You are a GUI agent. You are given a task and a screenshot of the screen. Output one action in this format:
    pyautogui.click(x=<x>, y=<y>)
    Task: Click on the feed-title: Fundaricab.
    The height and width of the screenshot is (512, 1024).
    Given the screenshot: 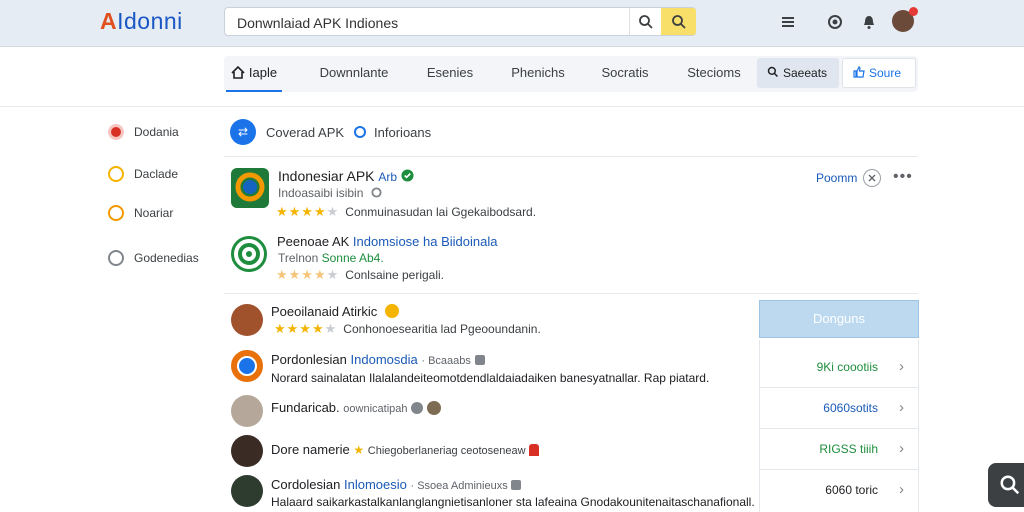 What is the action you would take?
    pyautogui.click(x=305, y=407)
    